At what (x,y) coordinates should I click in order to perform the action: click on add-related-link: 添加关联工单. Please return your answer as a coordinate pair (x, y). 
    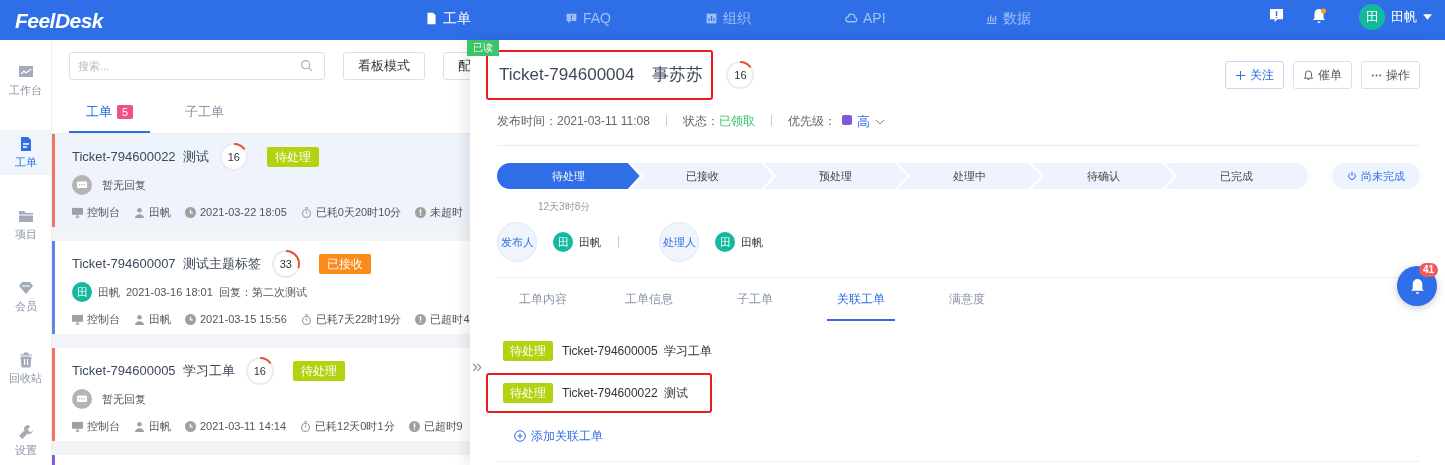
    Looking at the image, I should click on (558, 436).